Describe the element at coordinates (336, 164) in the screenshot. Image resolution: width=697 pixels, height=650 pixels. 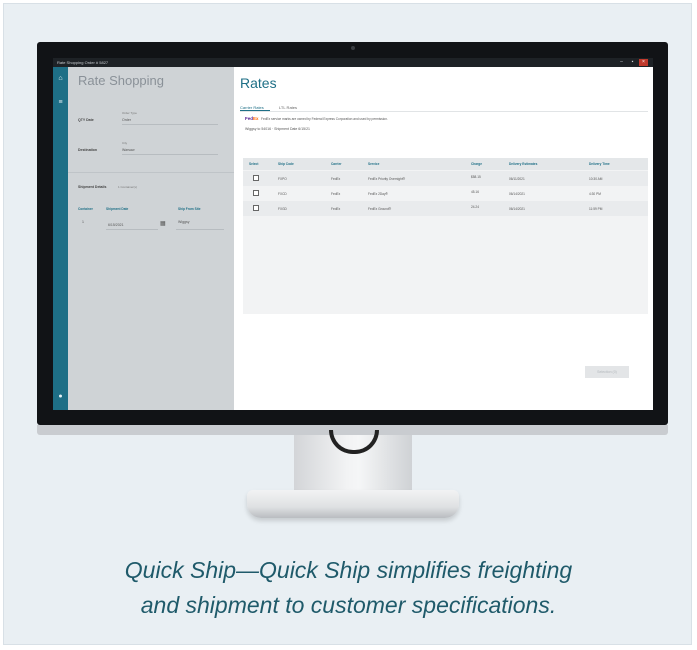
I see `th-carrier: Carrier` at that location.